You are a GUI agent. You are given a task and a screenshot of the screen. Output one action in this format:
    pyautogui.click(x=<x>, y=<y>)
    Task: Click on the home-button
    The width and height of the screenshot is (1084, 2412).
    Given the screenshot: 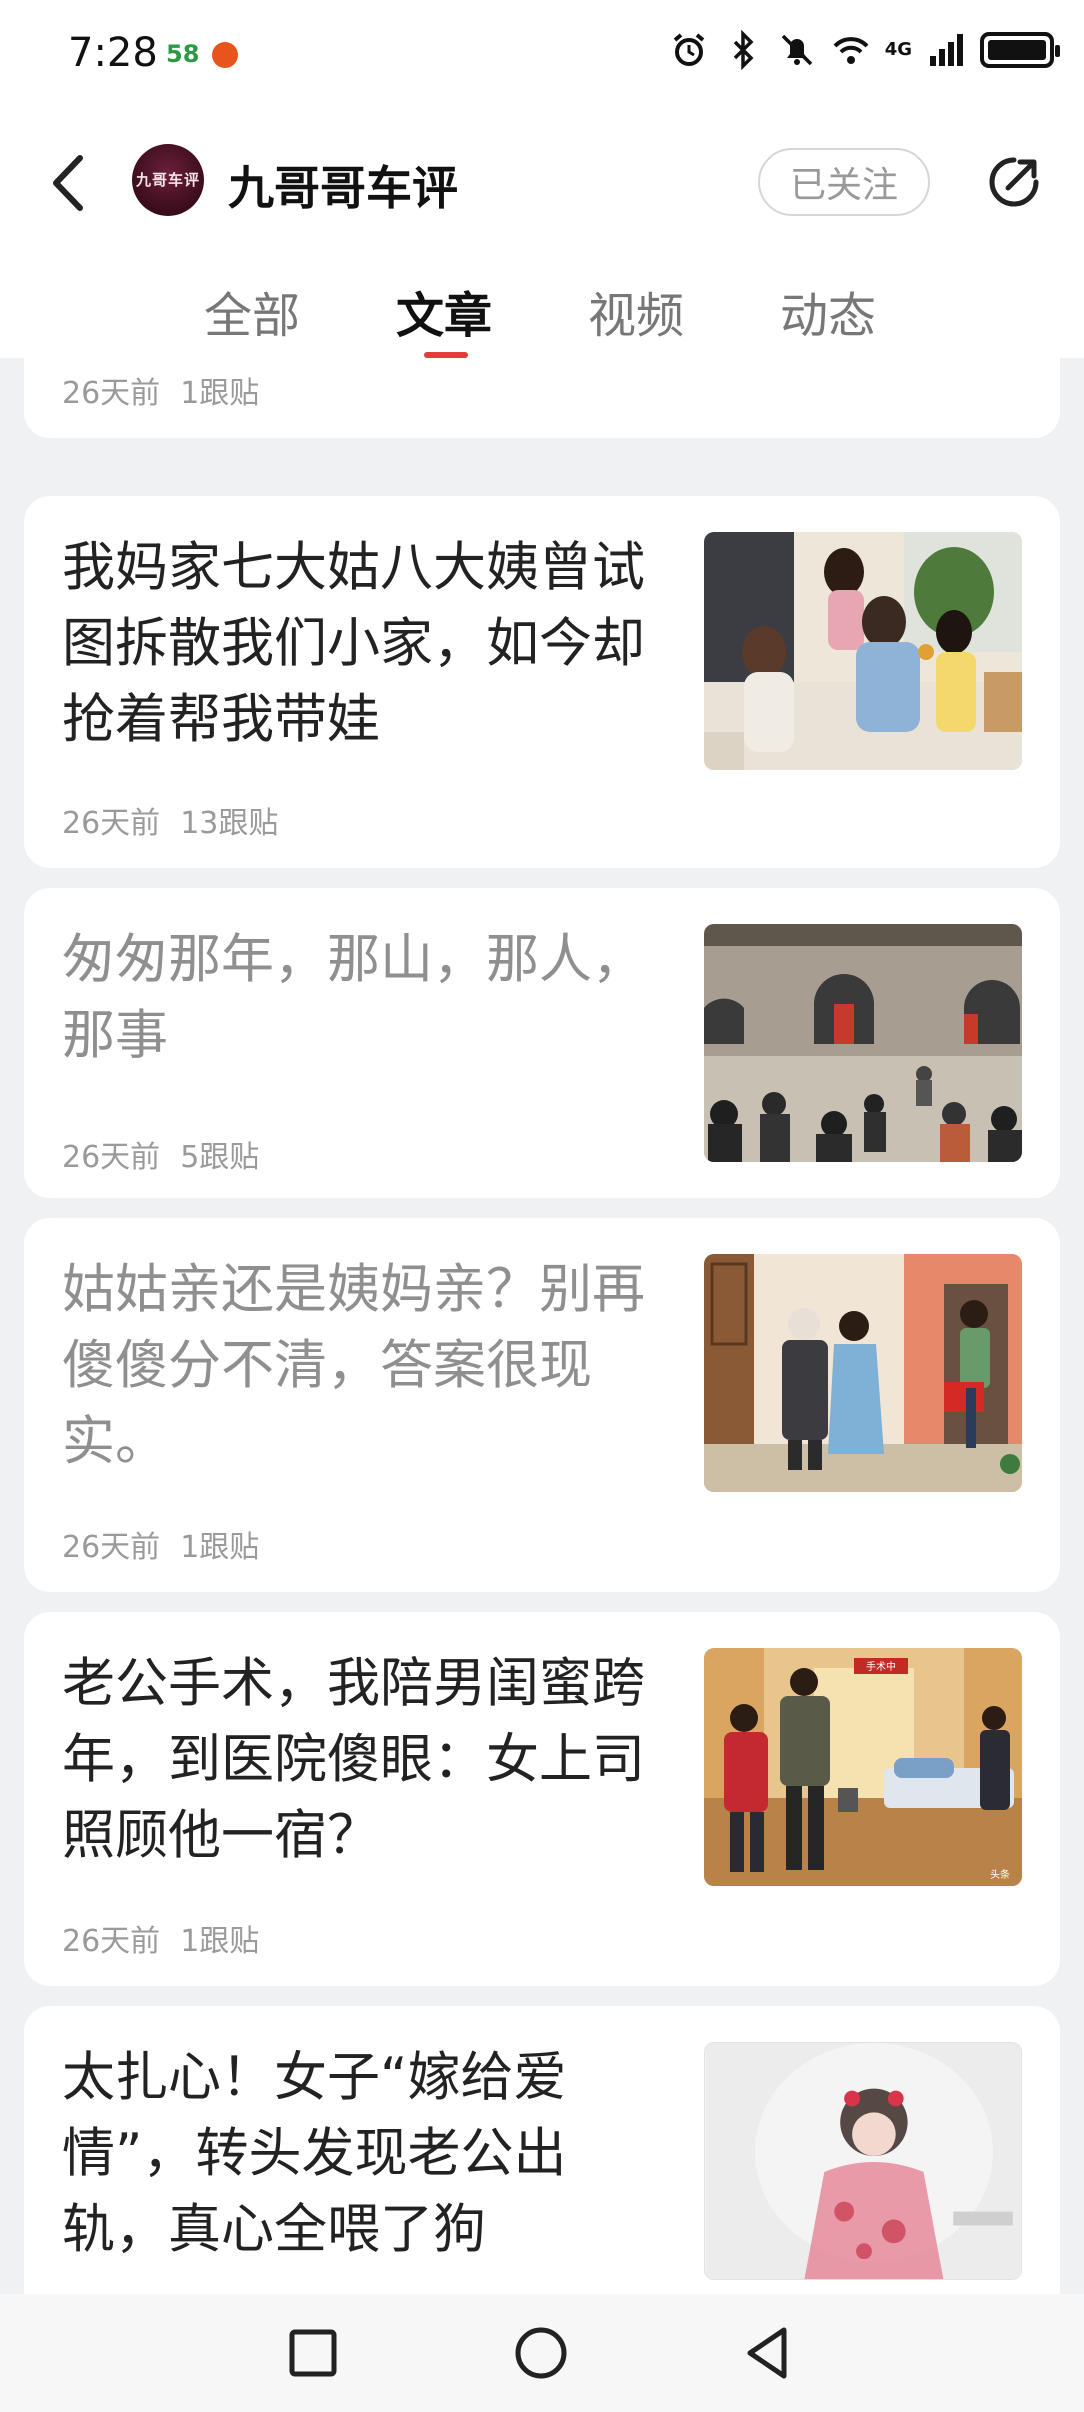 What is the action you would take?
    pyautogui.click(x=541, y=2353)
    